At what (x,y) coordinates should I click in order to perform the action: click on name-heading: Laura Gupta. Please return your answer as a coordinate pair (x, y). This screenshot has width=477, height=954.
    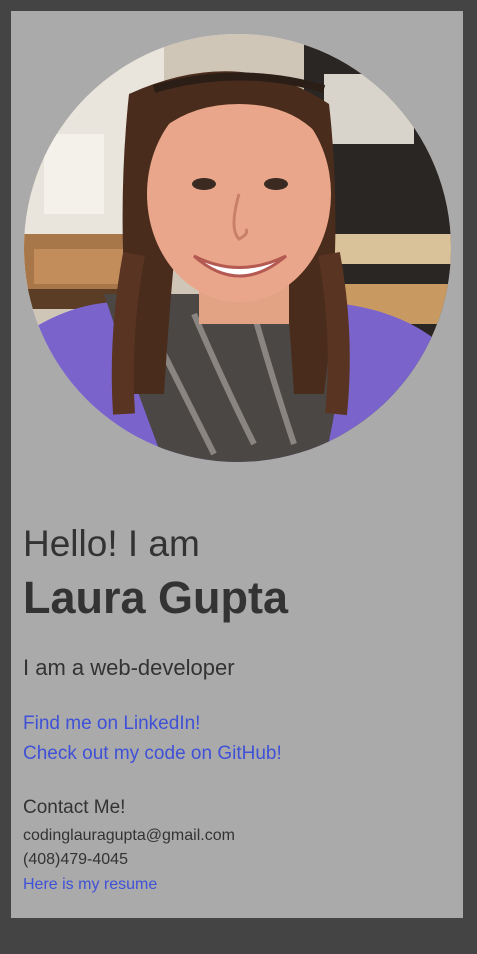
    Looking at the image, I should click on (156, 597).